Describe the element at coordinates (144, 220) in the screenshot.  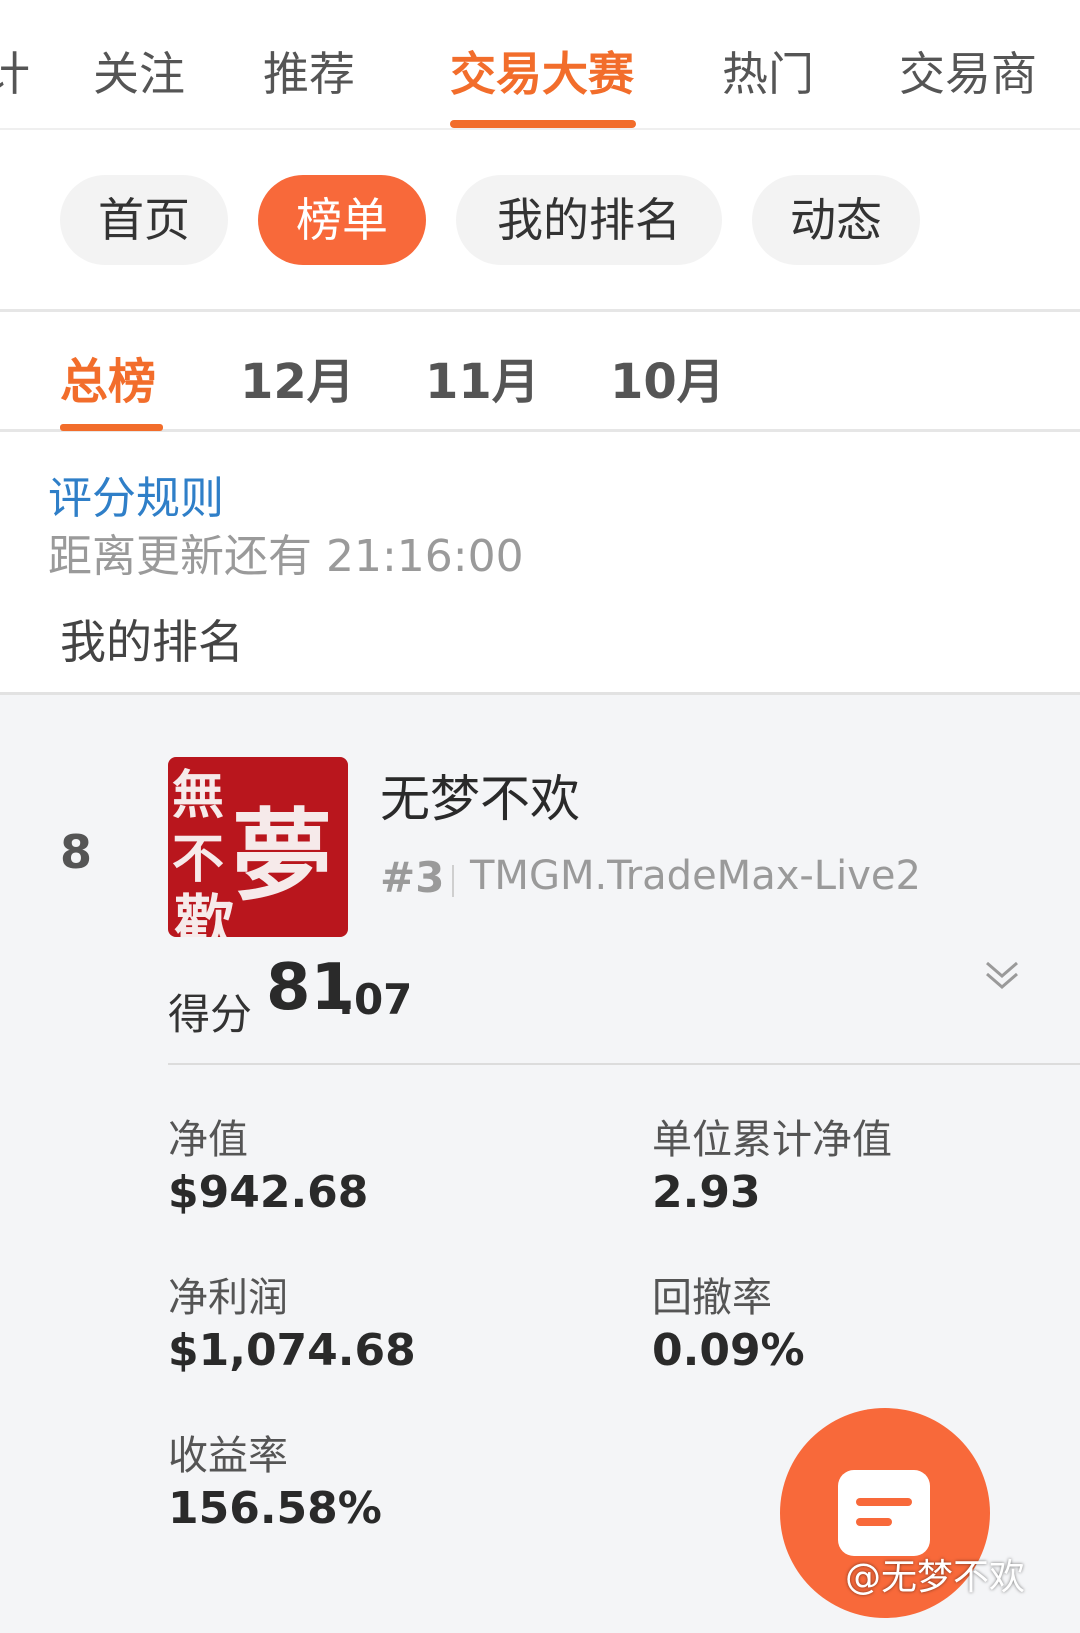
I see `pill-home: 首页` at that location.